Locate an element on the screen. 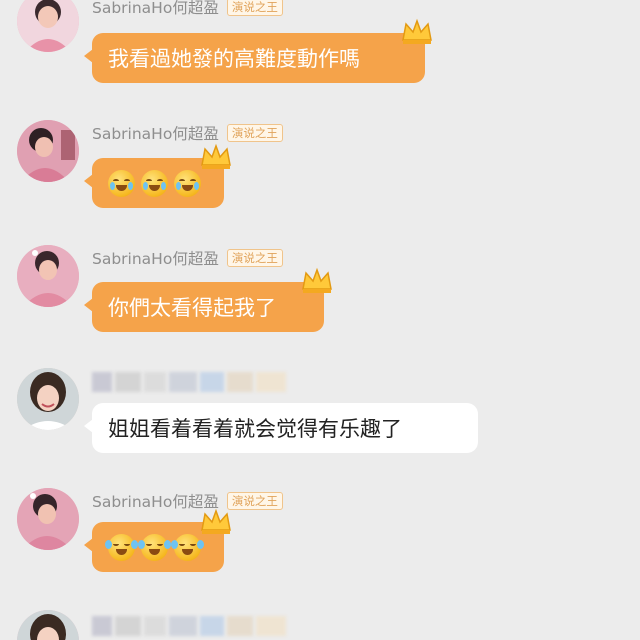 Image resolution: width=640 pixels, height=640 pixels. message-bubble: 你們太看得起我了 is located at coordinates (204, 307).